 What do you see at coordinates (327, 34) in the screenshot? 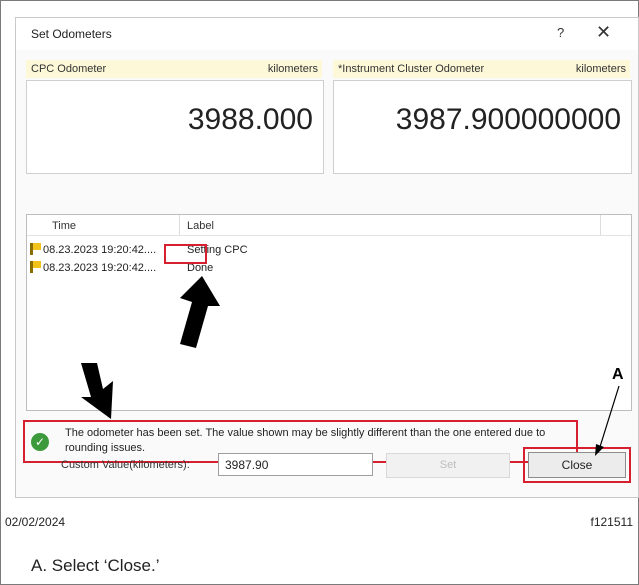
I see `title-bar: Set Odometers ? ✕` at bounding box center [327, 34].